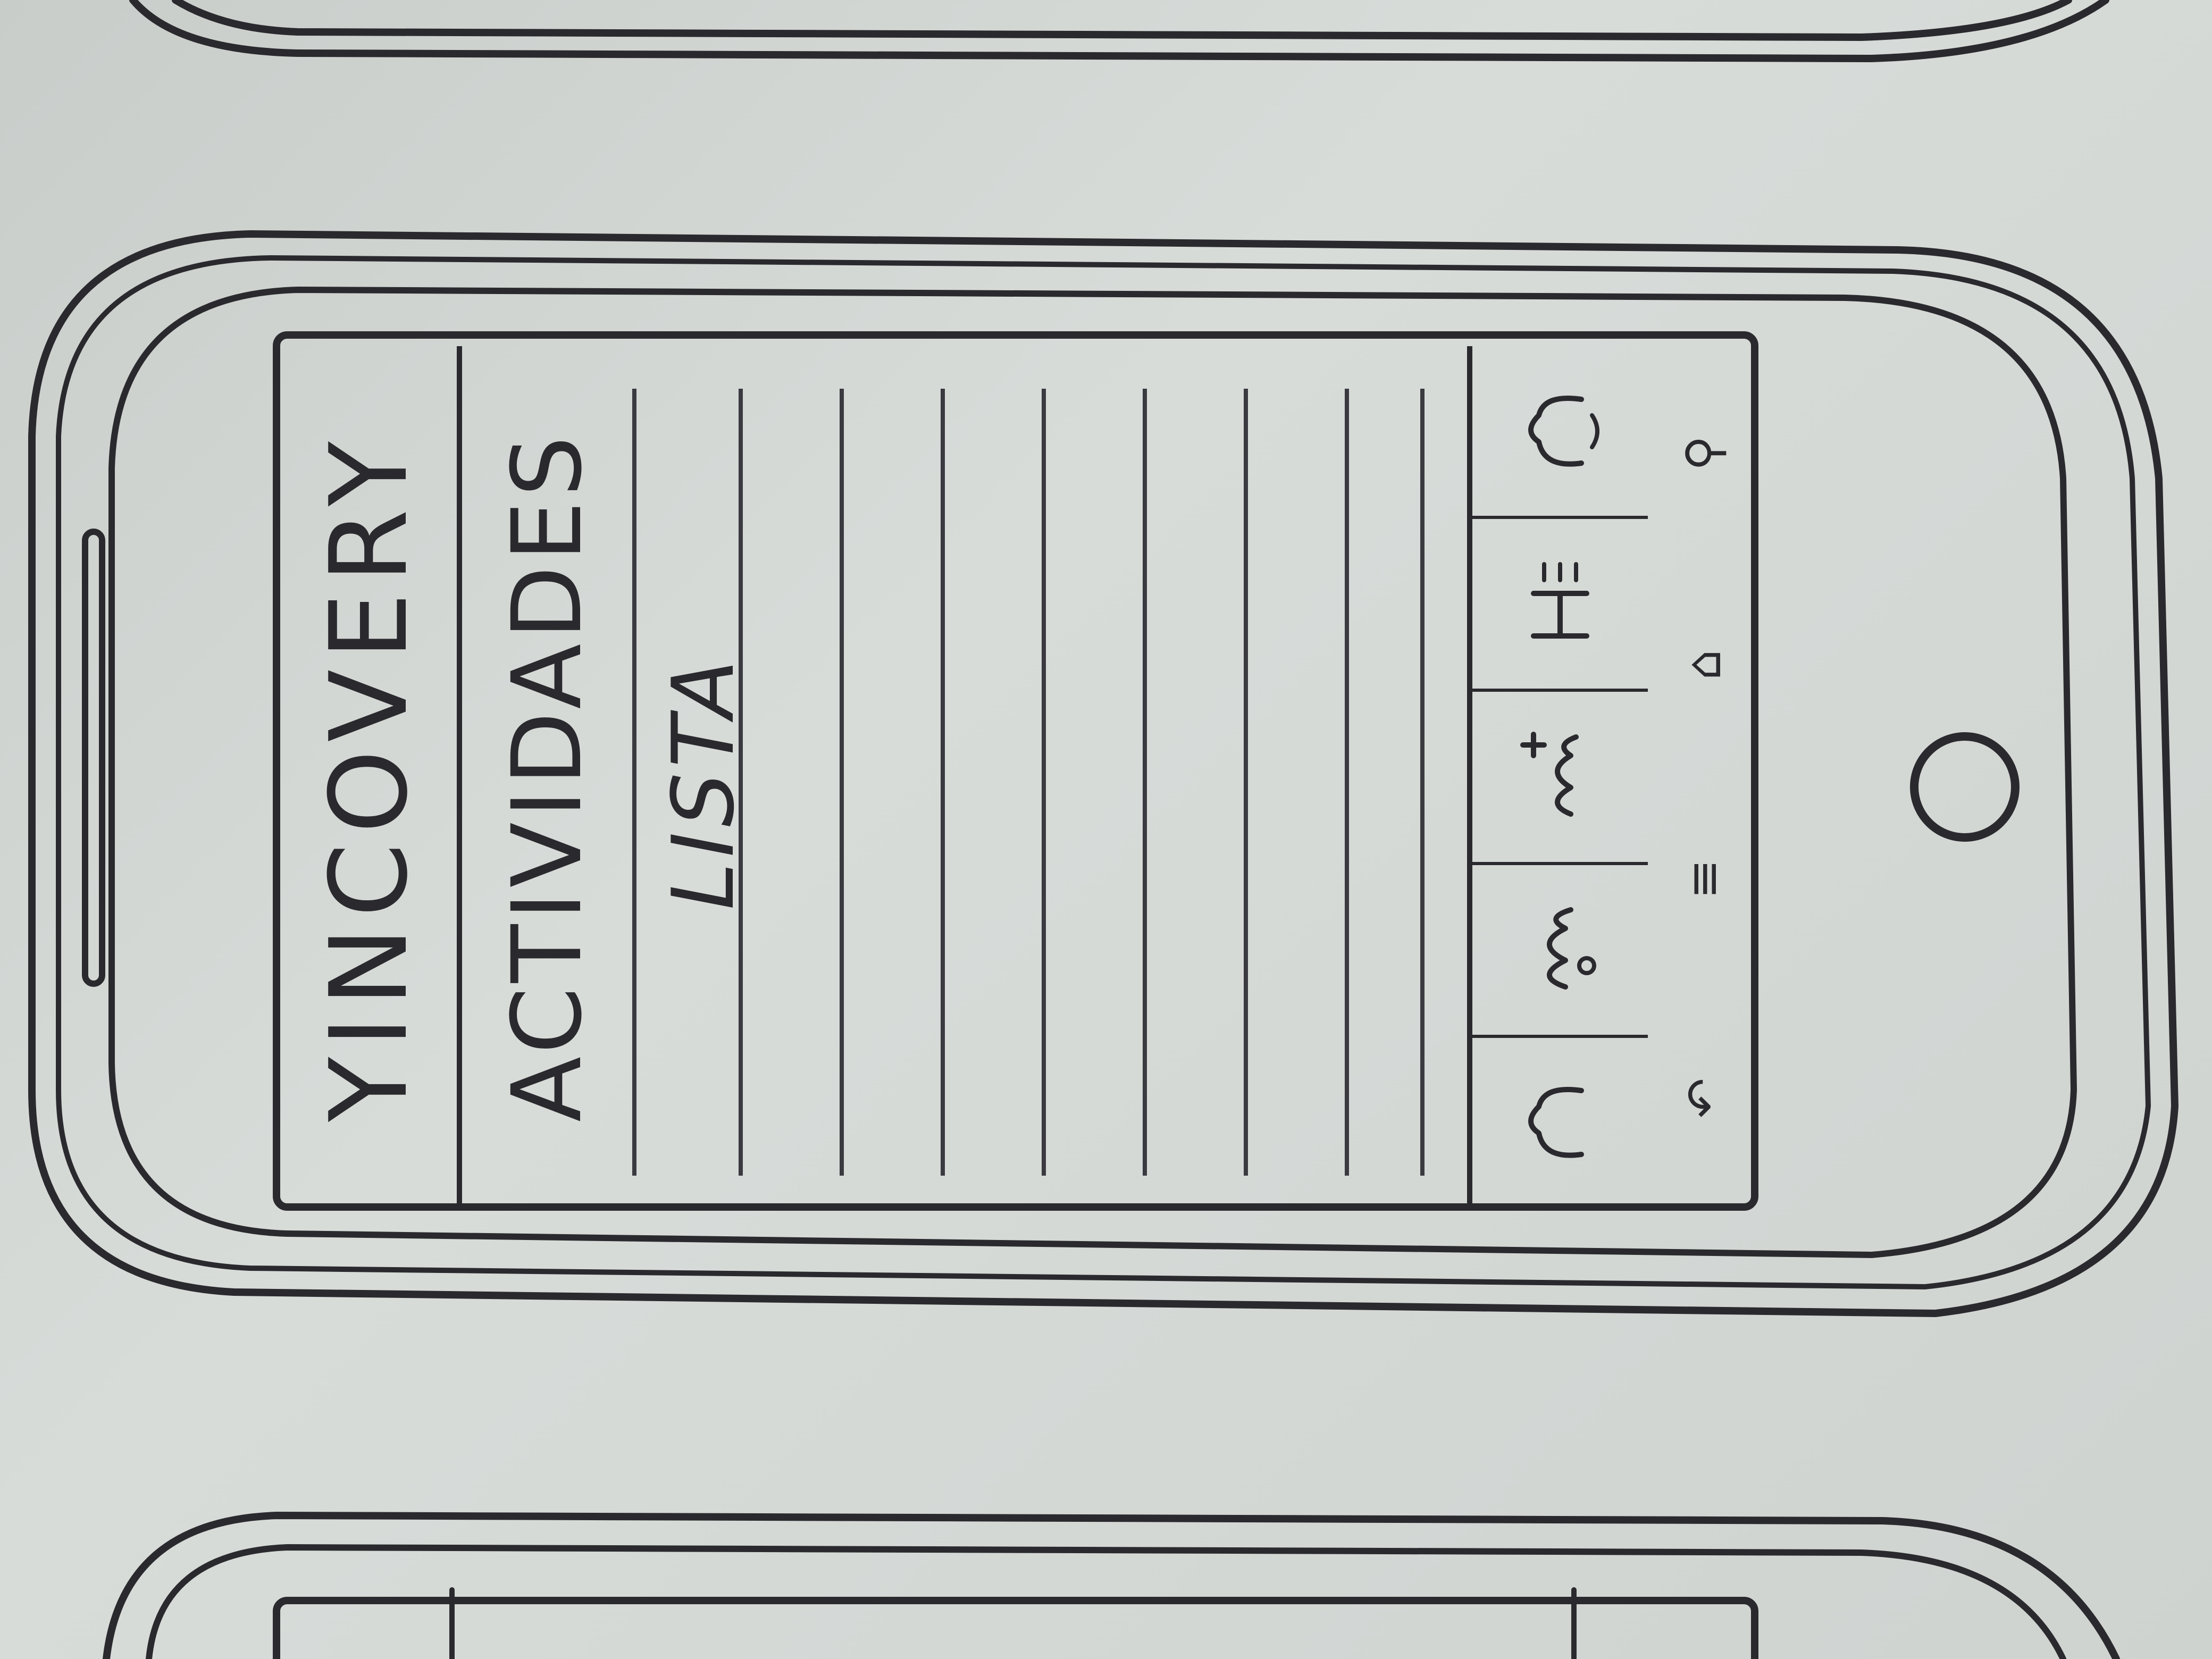 Image resolution: width=2212 pixels, height=1659 pixels. Describe the element at coordinates (1704, 665) in the screenshot. I see `home-icon: ⌂` at that location.